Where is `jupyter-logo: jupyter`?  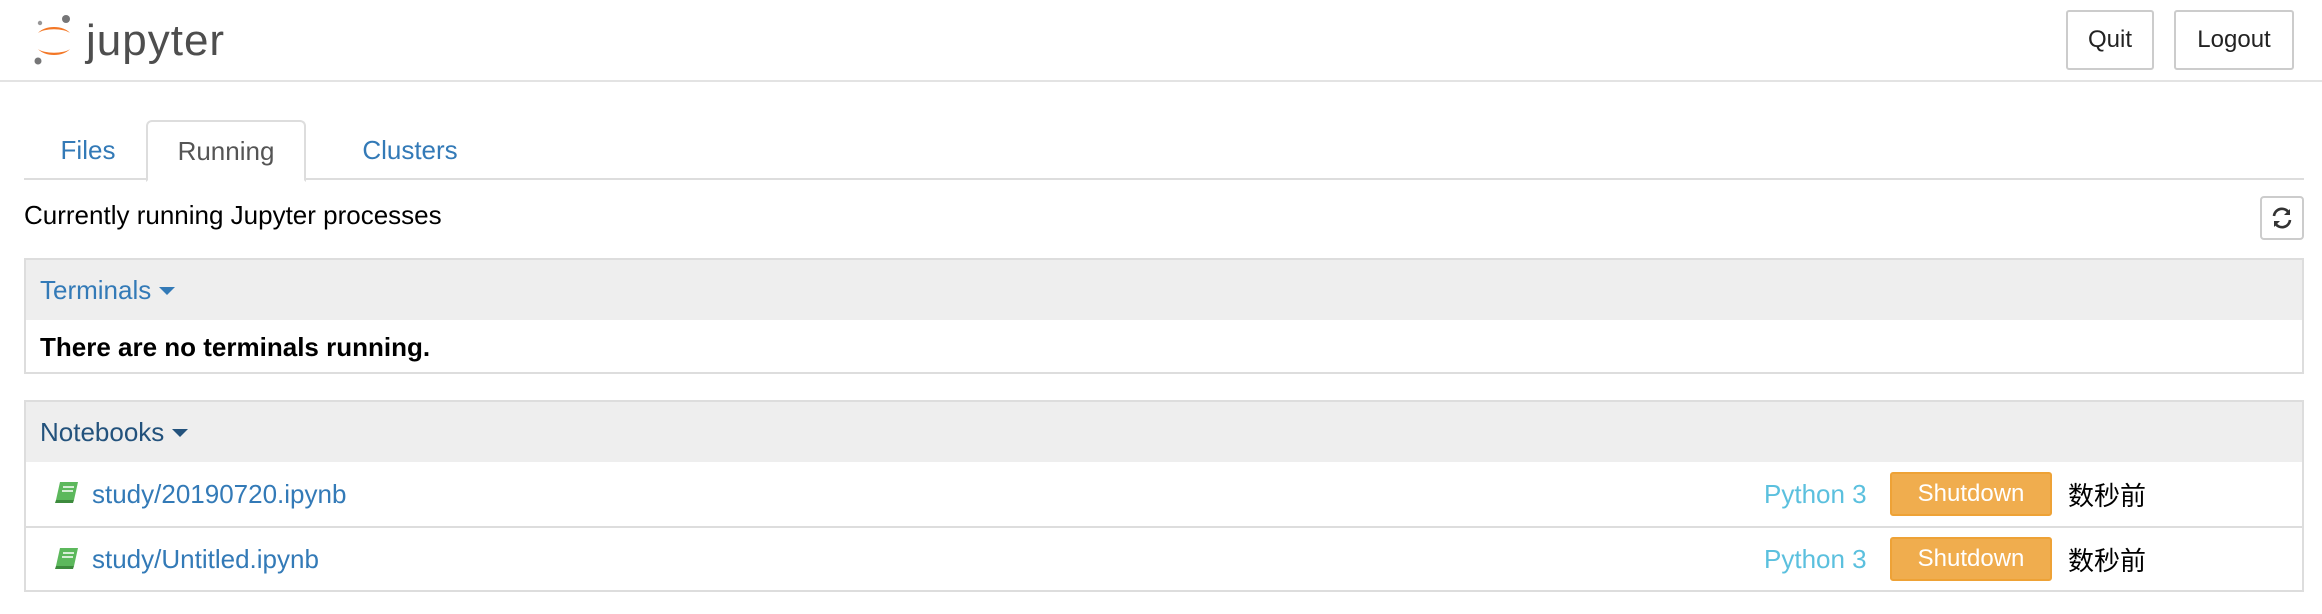 jupyter-logo: jupyter is located at coordinates (142, 41).